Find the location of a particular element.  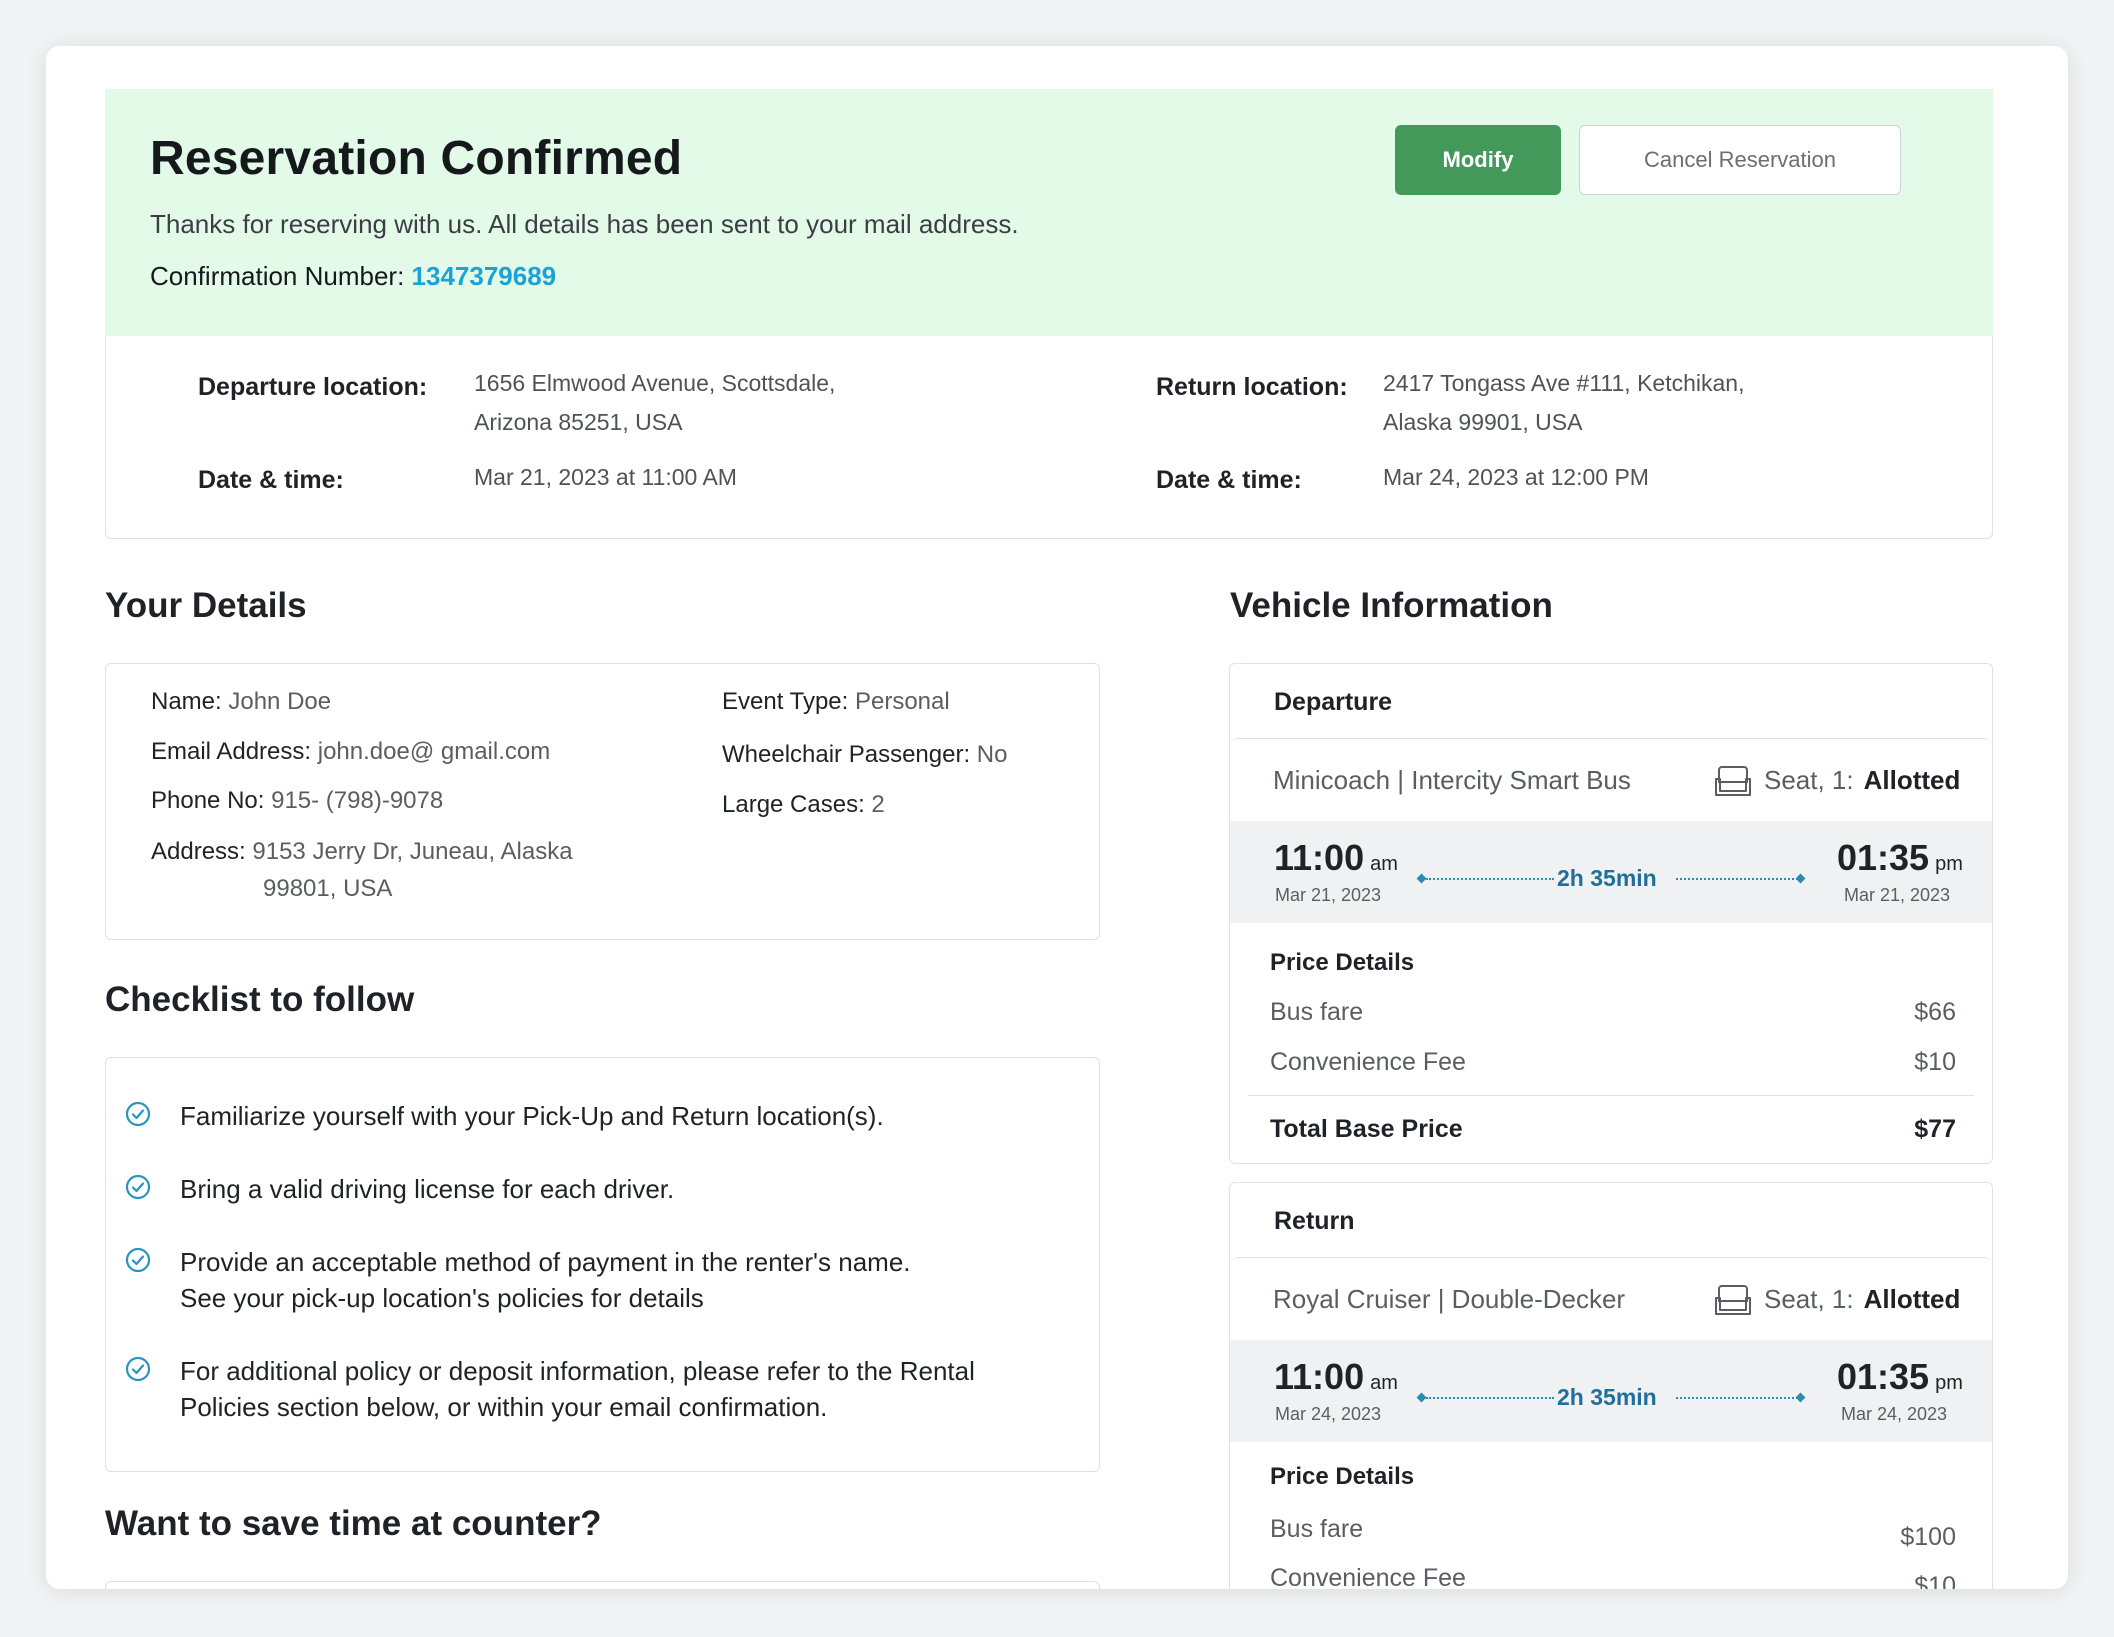

detail-event: Event Type: Personal is located at coordinates (836, 702).